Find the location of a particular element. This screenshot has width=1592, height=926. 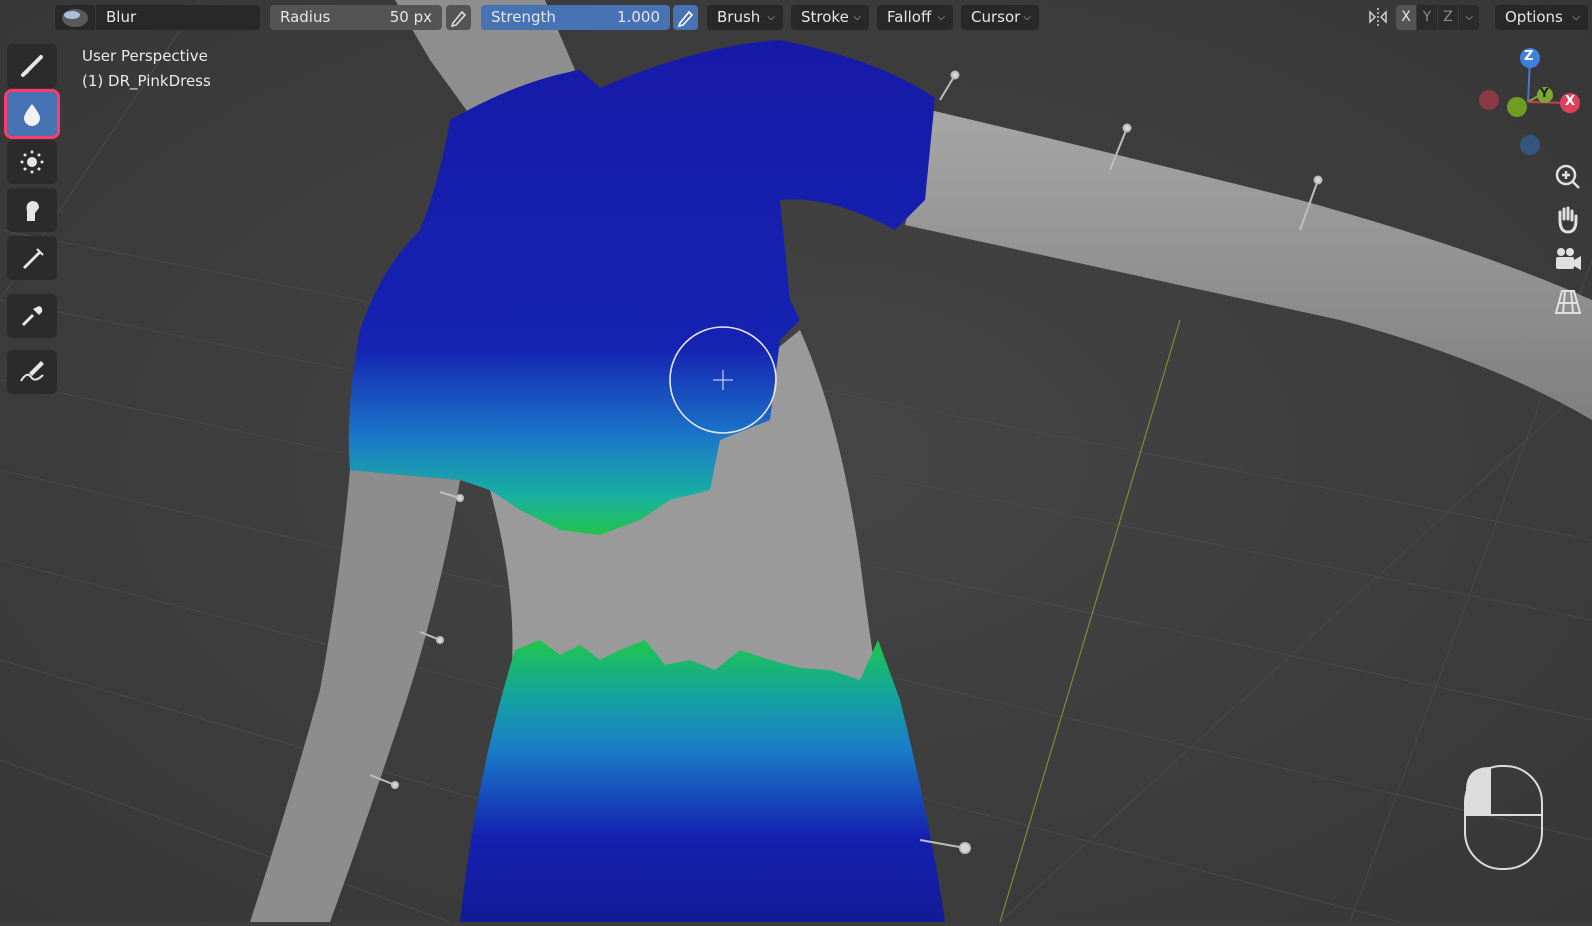

cursor-menu-label: Cursor is located at coordinates (996, 17).